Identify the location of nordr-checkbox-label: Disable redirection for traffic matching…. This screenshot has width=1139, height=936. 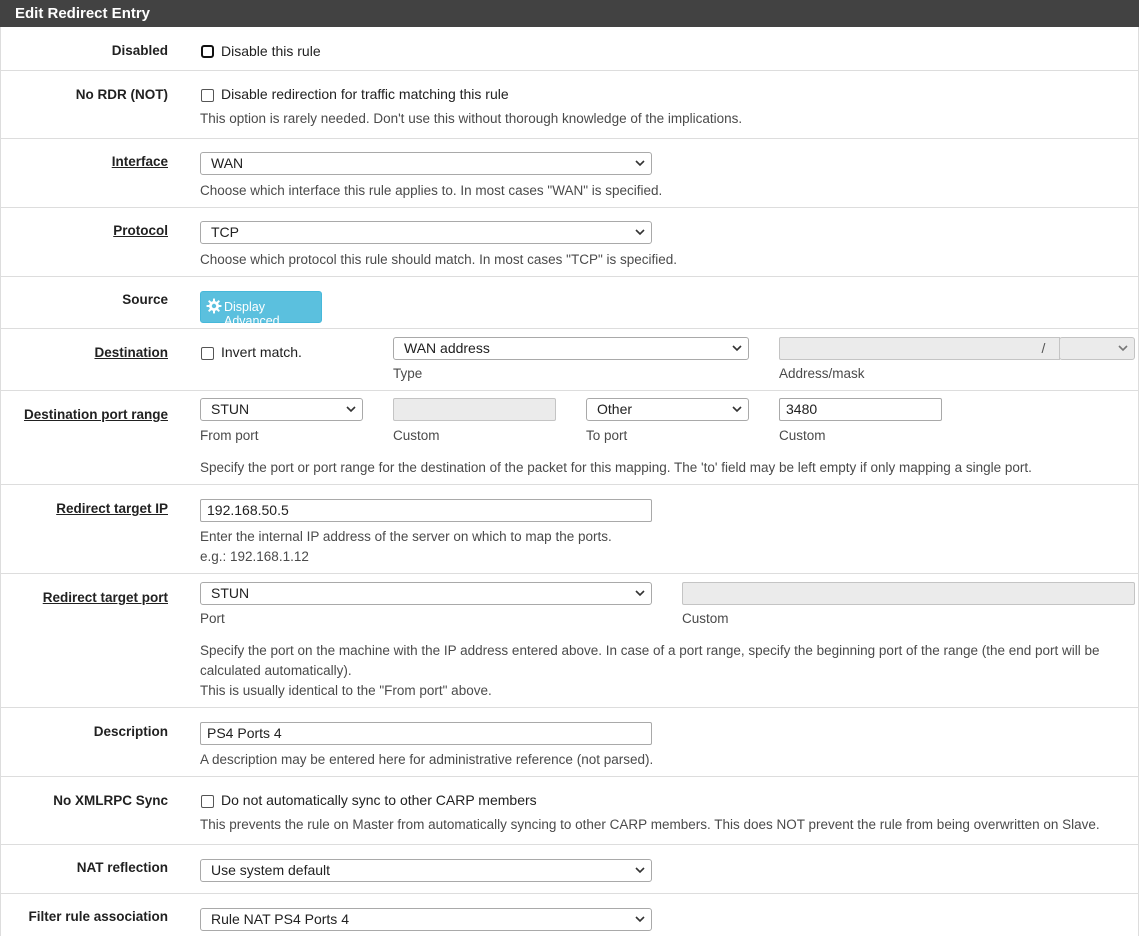
(365, 94).